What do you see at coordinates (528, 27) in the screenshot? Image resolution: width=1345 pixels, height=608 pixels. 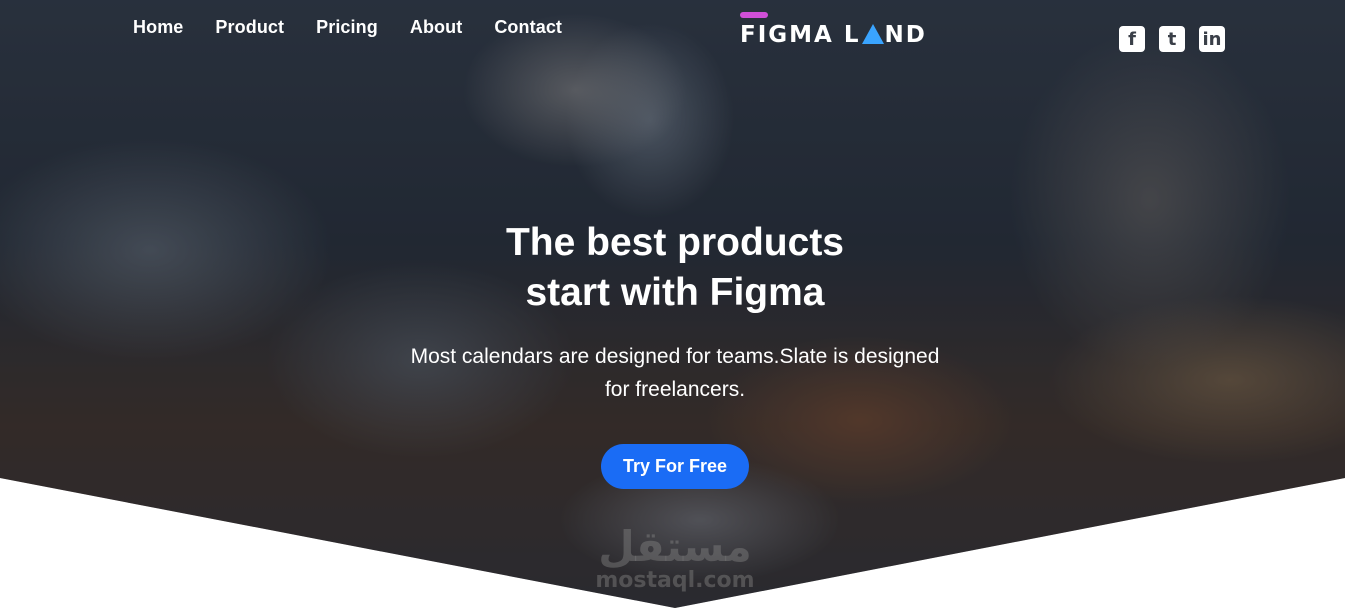 I see `nav-contact: Contact` at bounding box center [528, 27].